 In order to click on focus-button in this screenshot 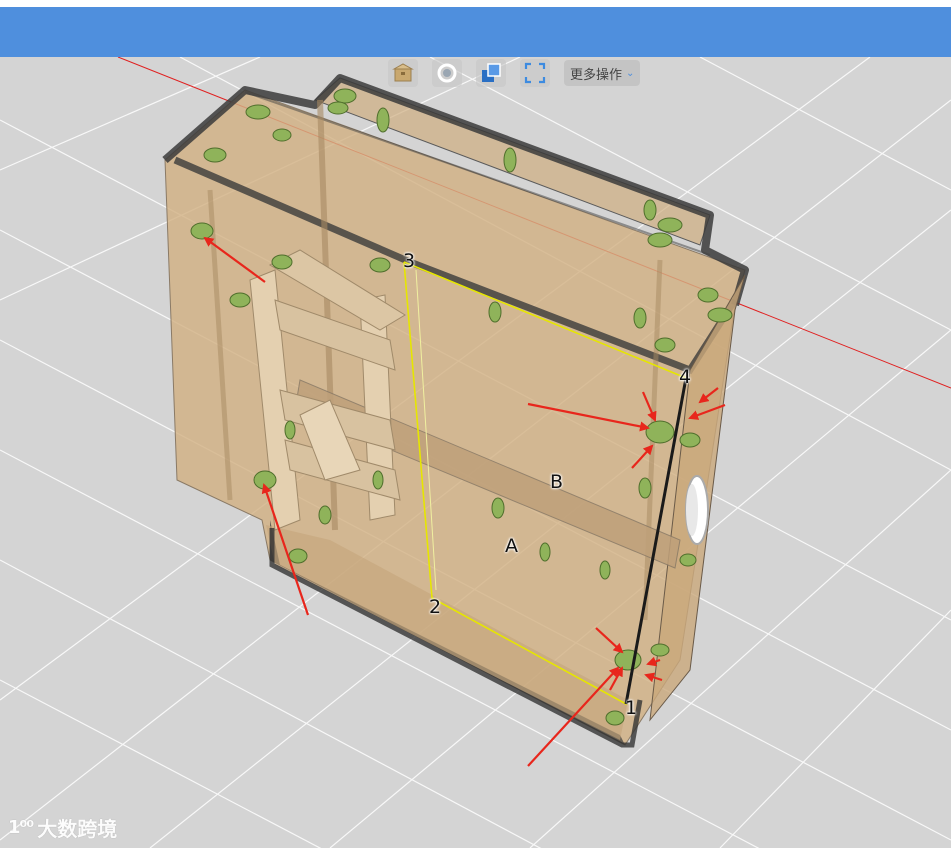, I will do `click(447, 73)`.